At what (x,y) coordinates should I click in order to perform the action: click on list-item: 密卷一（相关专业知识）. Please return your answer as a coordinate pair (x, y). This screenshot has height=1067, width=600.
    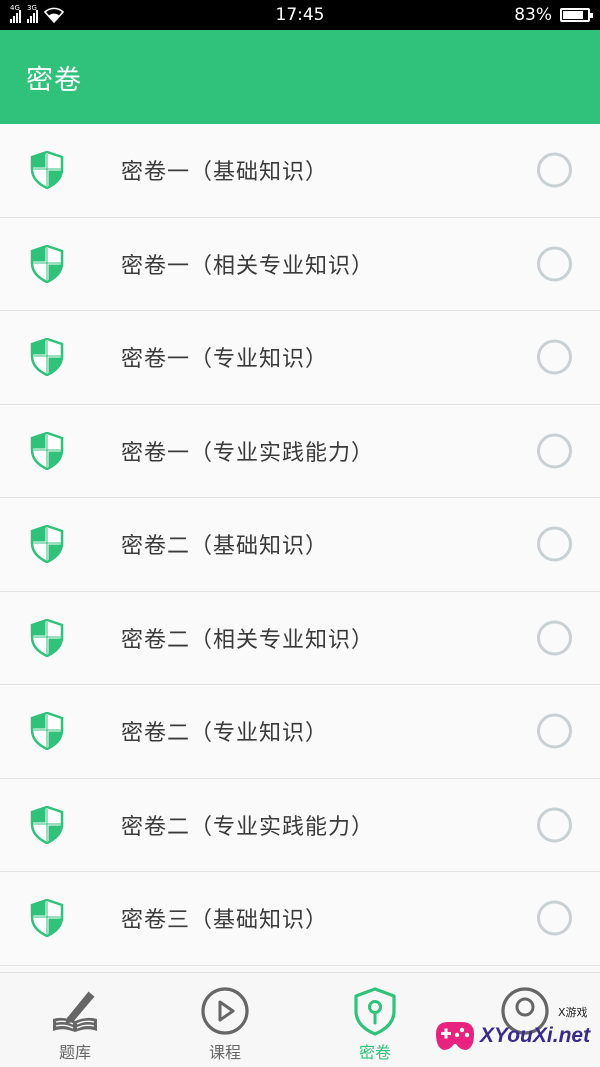
    Looking at the image, I should click on (300, 264).